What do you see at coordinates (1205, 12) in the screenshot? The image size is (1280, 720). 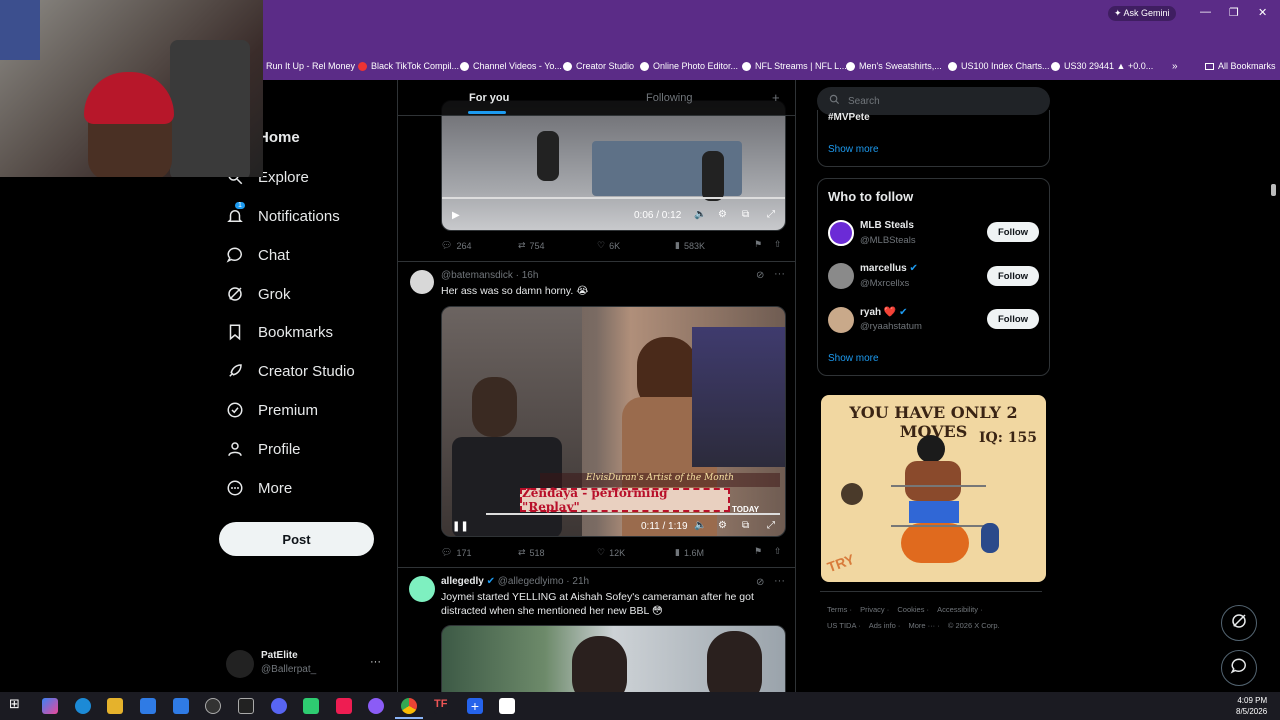 I see `minimize-icon: —` at bounding box center [1205, 12].